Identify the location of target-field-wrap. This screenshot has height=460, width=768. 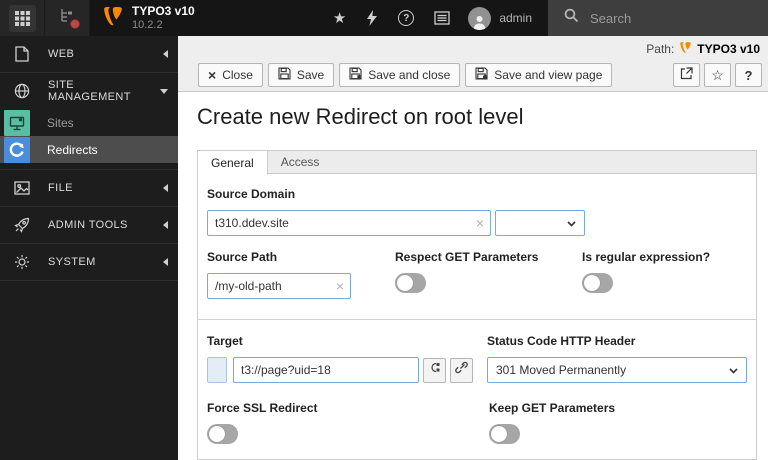
(326, 370).